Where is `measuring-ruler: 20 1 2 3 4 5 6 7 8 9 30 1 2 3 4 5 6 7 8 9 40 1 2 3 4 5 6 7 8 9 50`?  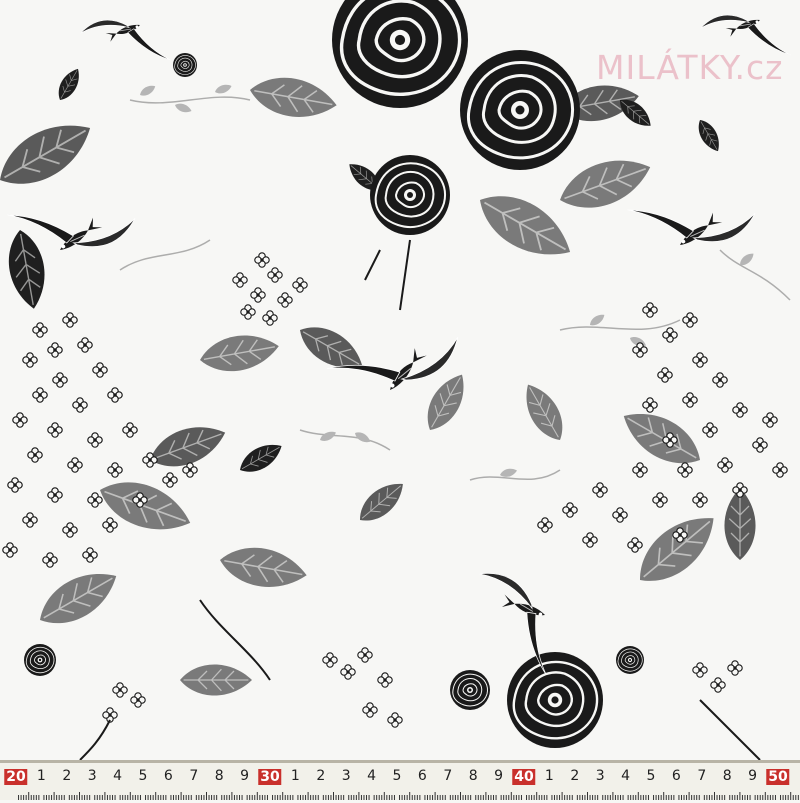 measuring-ruler: 20 1 2 3 4 5 6 7 8 9 30 1 2 3 4 5 6 7 8 9 40 1 2 3 4 5 6 7 8 9 50 is located at coordinates (400, 780).